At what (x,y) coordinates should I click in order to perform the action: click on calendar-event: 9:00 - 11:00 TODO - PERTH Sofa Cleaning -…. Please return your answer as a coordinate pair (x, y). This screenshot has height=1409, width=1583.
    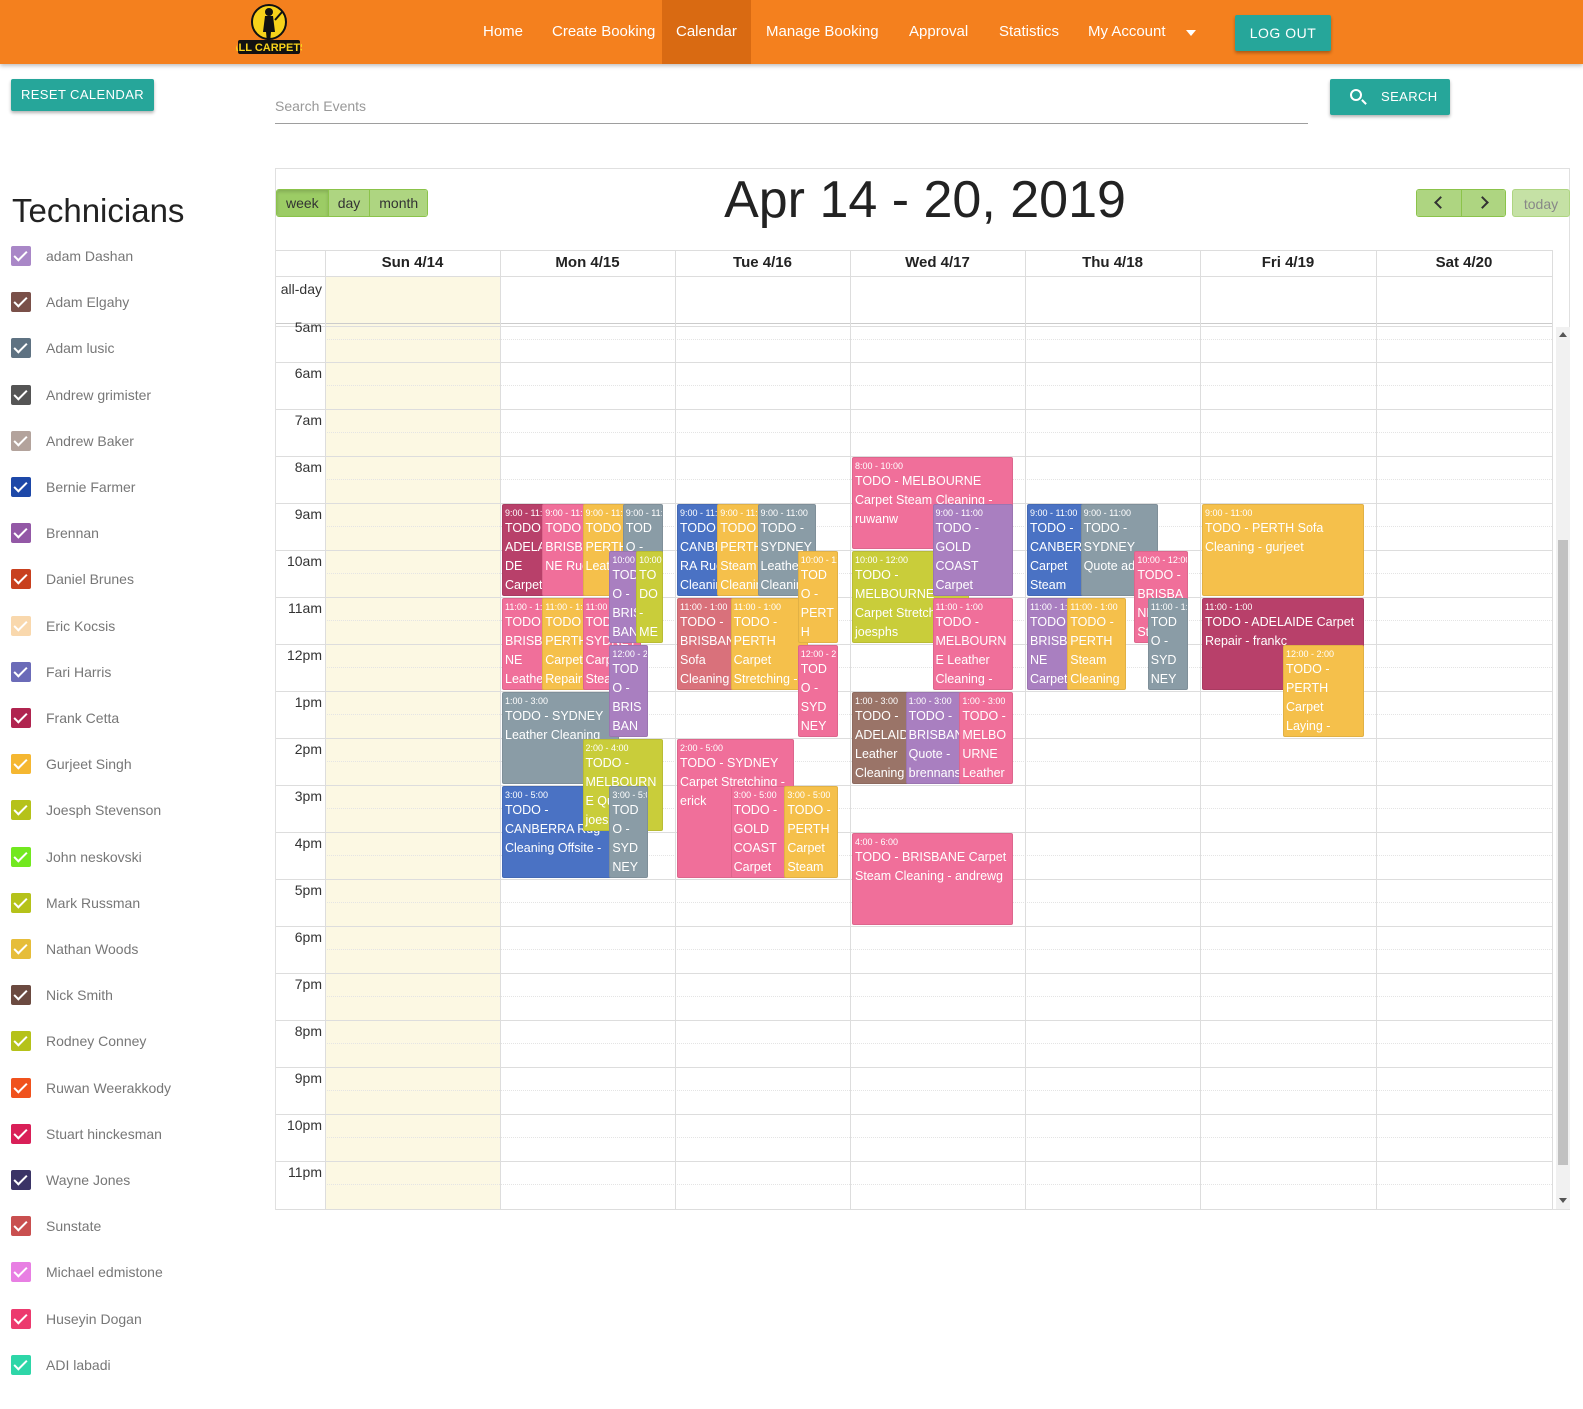
    Looking at the image, I should click on (1283, 550).